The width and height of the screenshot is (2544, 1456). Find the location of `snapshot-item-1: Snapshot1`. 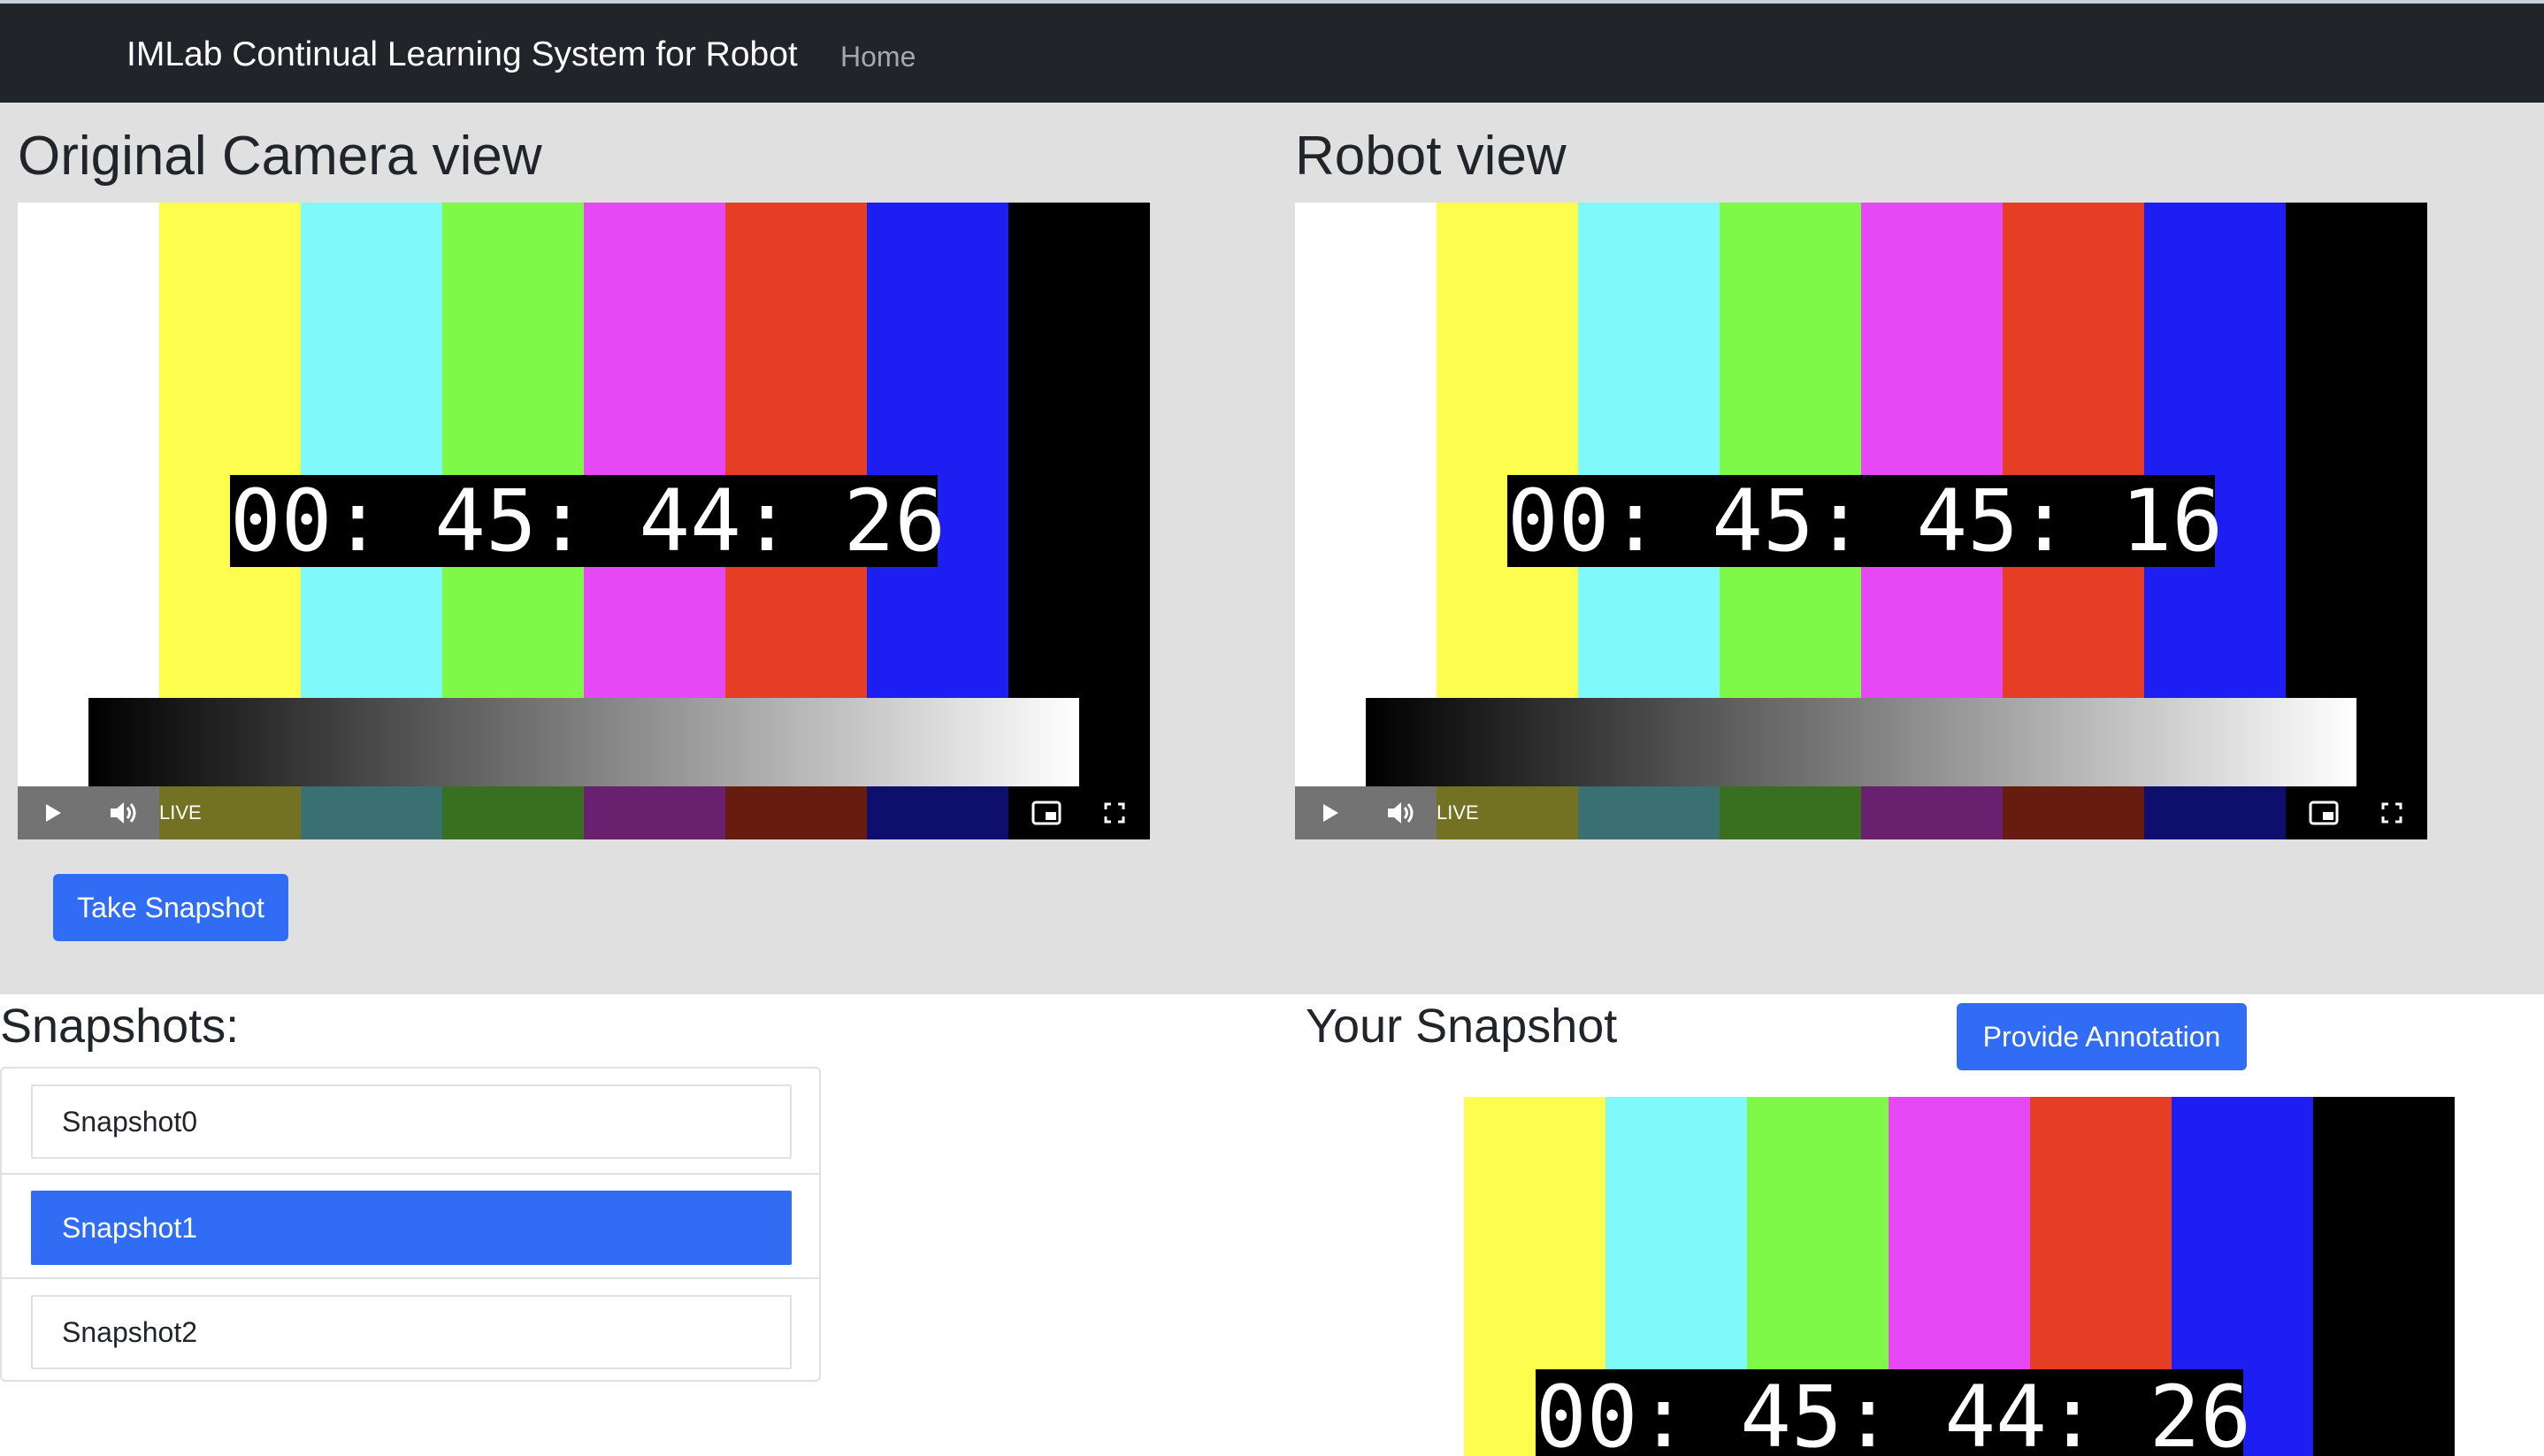

snapshot-item-1: Snapshot1 is located at coordinates (411, 1228).